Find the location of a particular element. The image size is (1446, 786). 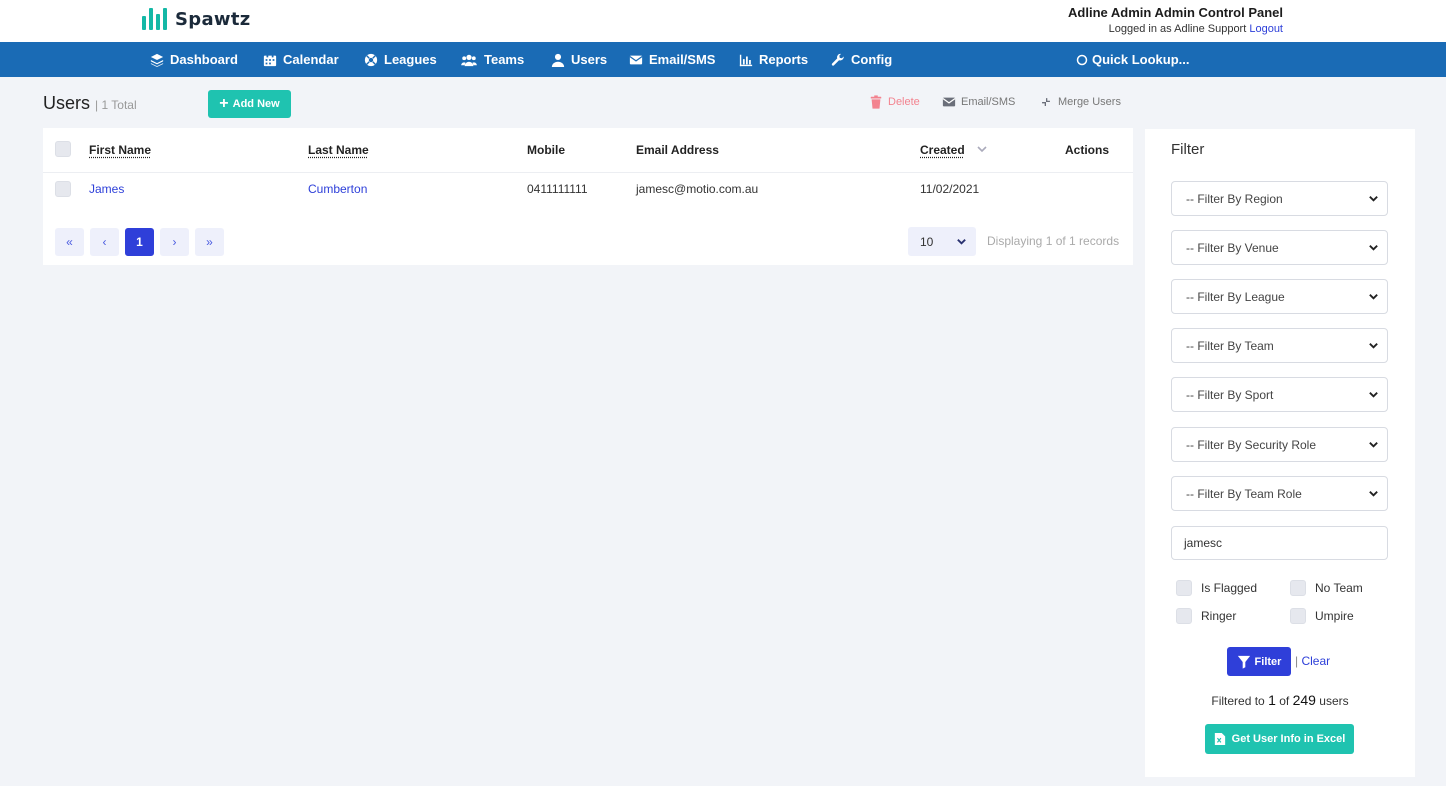

nav-item-leagues: Leagues is located at coordinates (400, 59).